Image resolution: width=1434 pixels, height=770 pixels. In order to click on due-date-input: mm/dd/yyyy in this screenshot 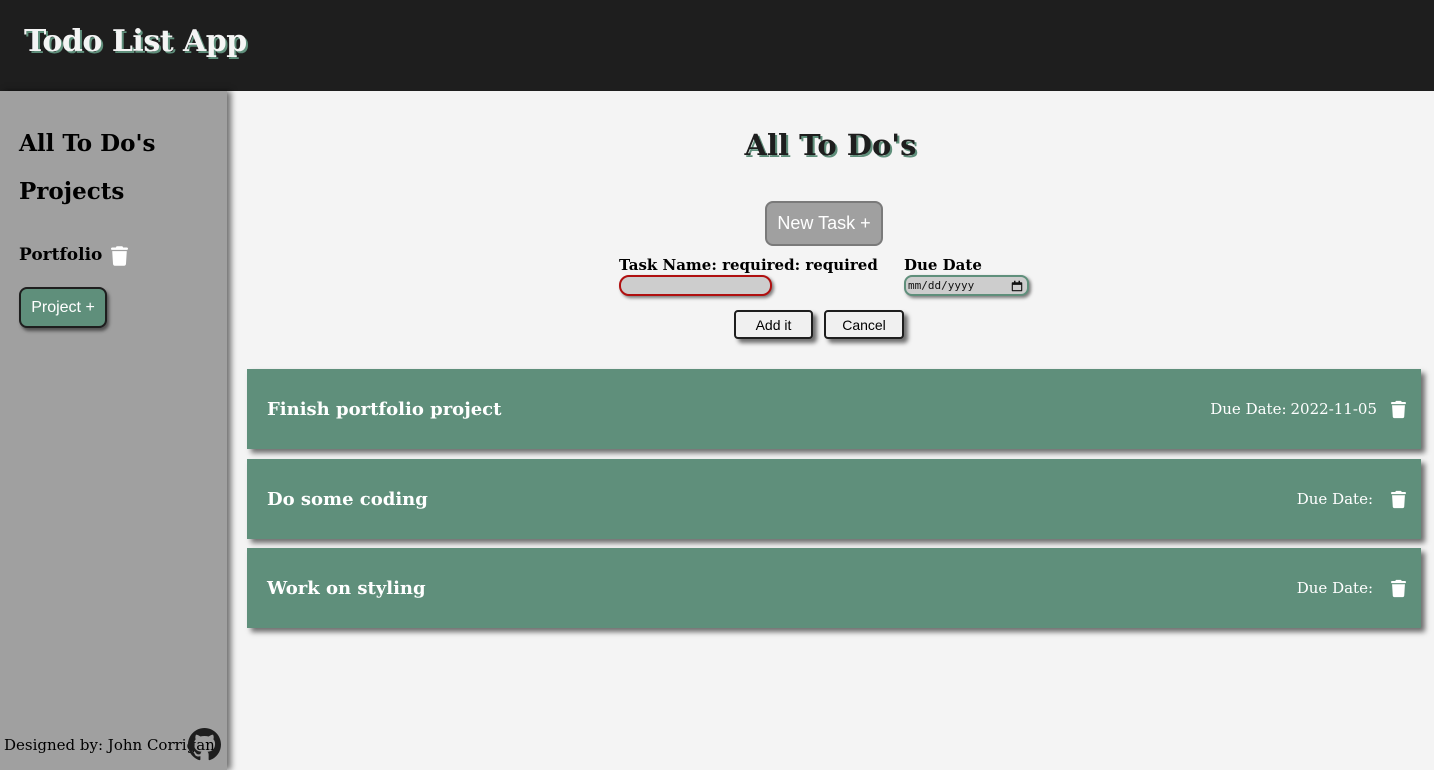, I will do `click(966, 285)`.